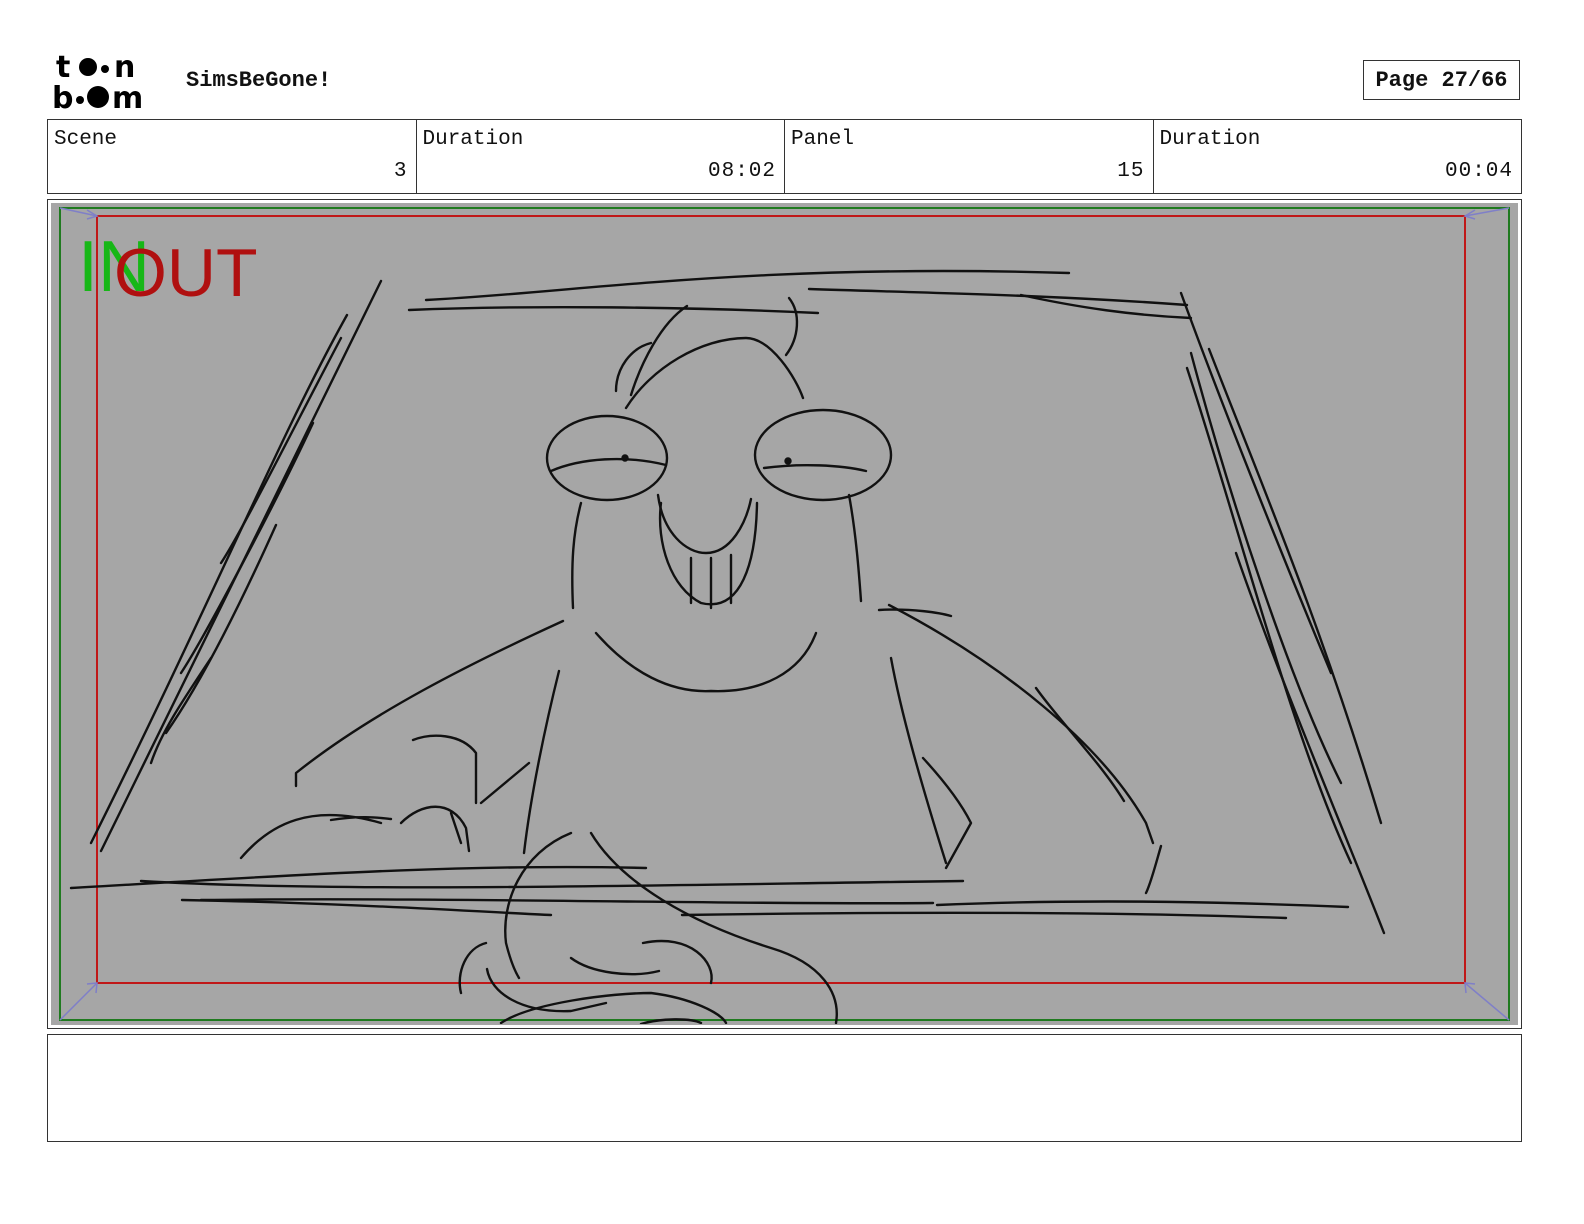  I want to click on panel-duration-label: Duration, so click(1210, 139).